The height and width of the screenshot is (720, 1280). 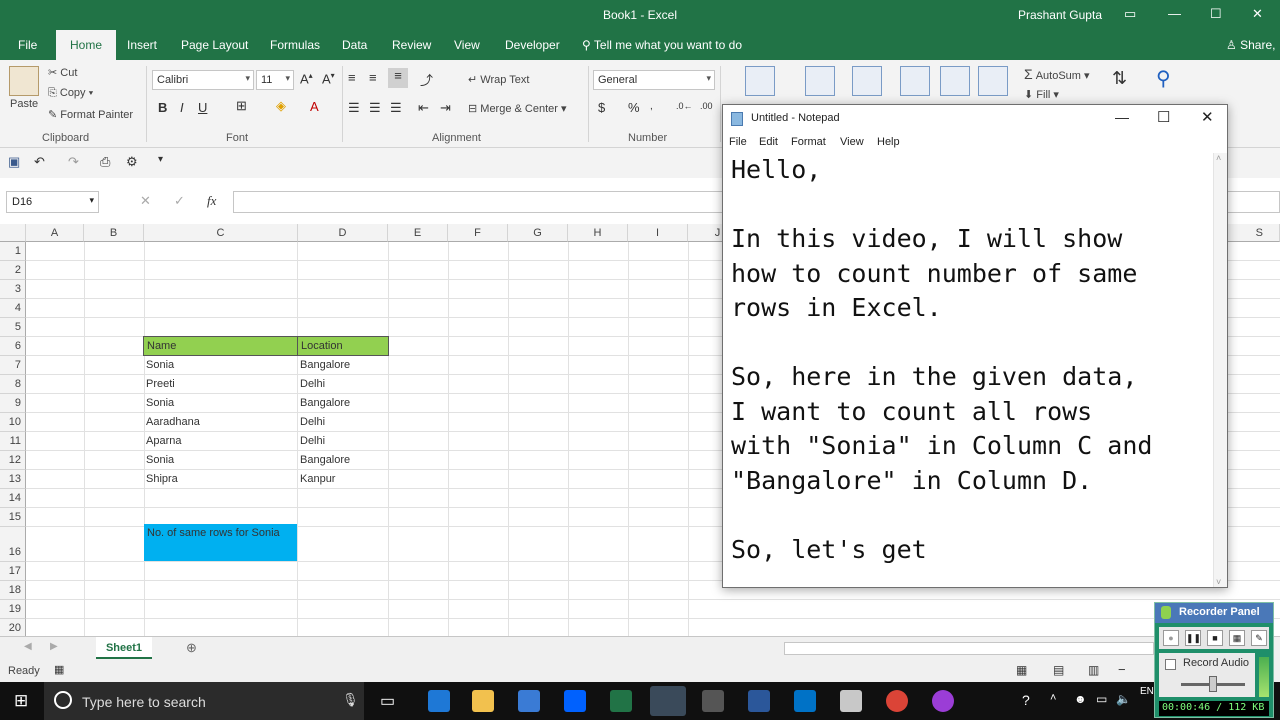 I want to click on minimize-icon: —, so click(x=1174, y=13).